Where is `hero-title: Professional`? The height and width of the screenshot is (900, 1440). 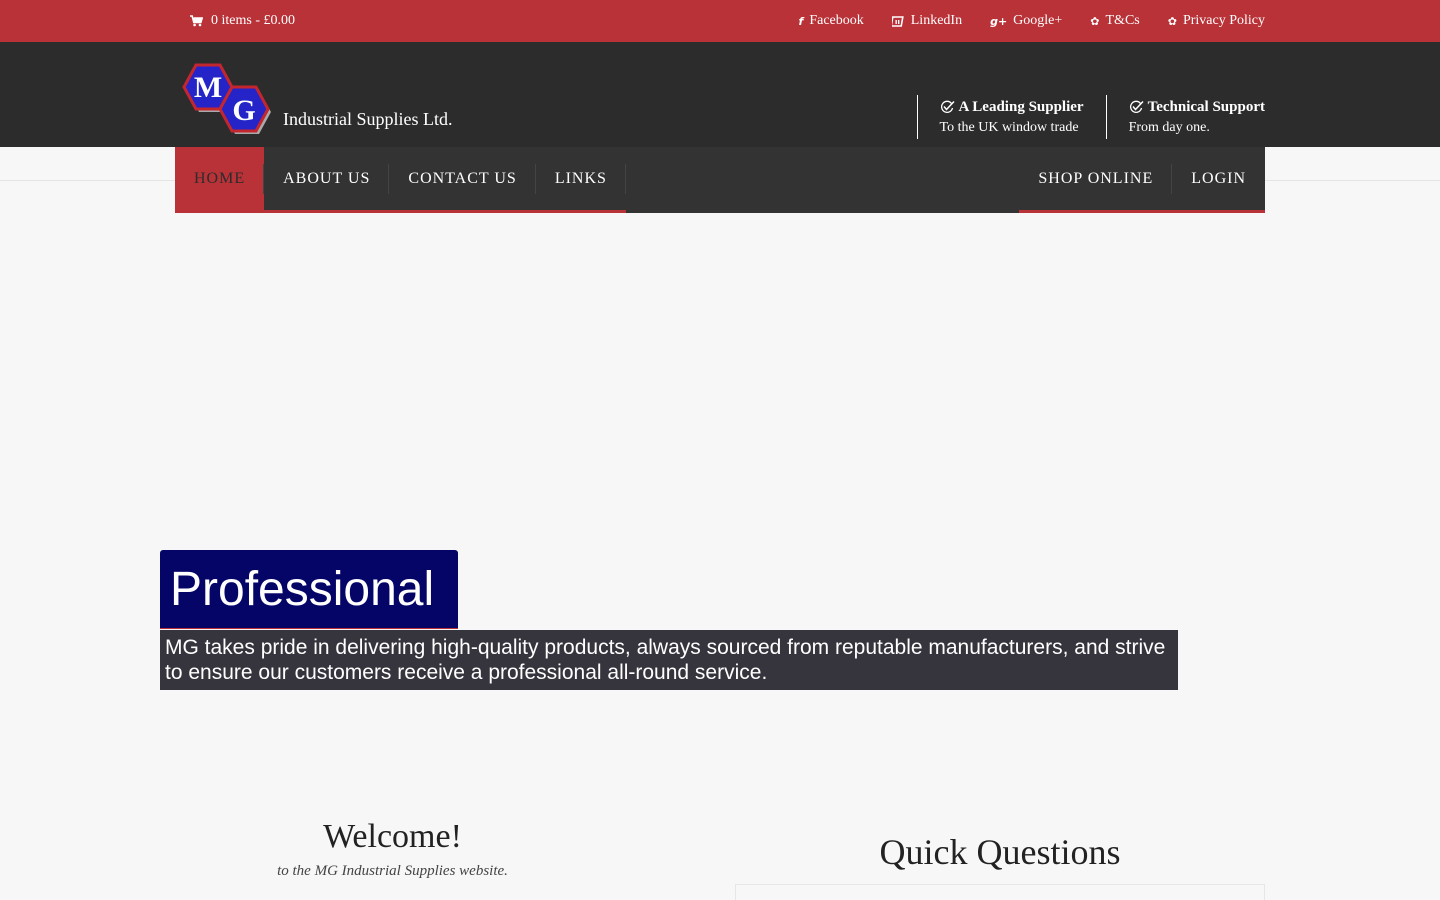 hero-title: Professional is located at coordinates (309, 589).